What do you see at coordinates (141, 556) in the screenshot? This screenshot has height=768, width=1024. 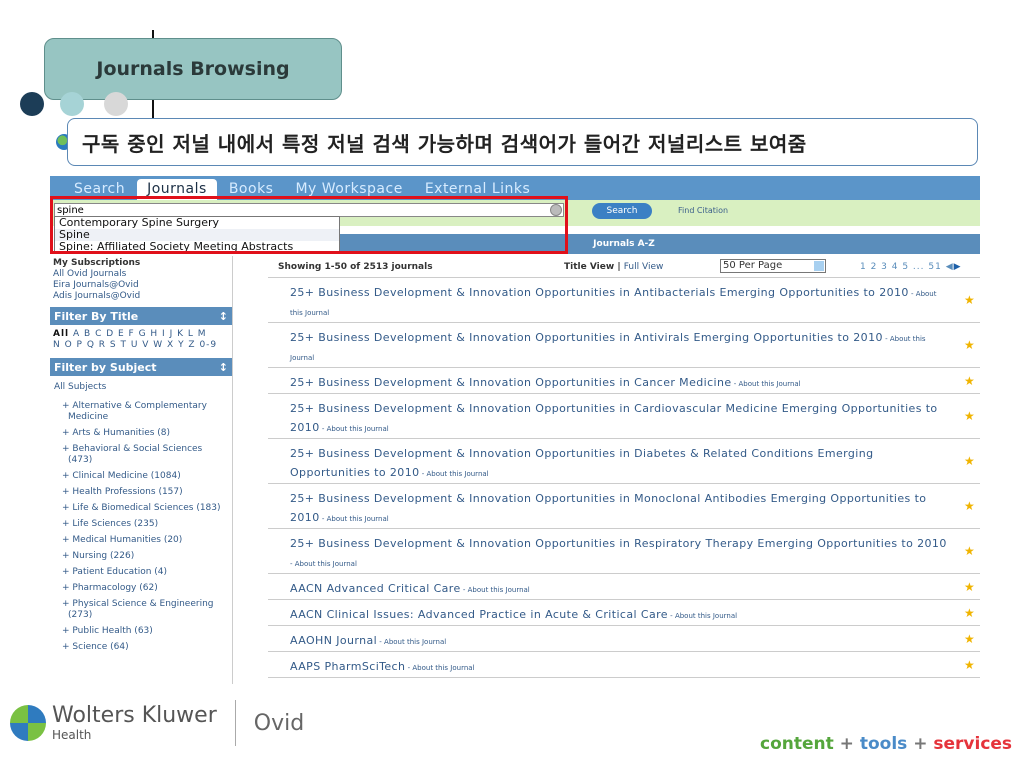 I see `subject-item: + Nursing (226)` at bounding box center [141, 556].